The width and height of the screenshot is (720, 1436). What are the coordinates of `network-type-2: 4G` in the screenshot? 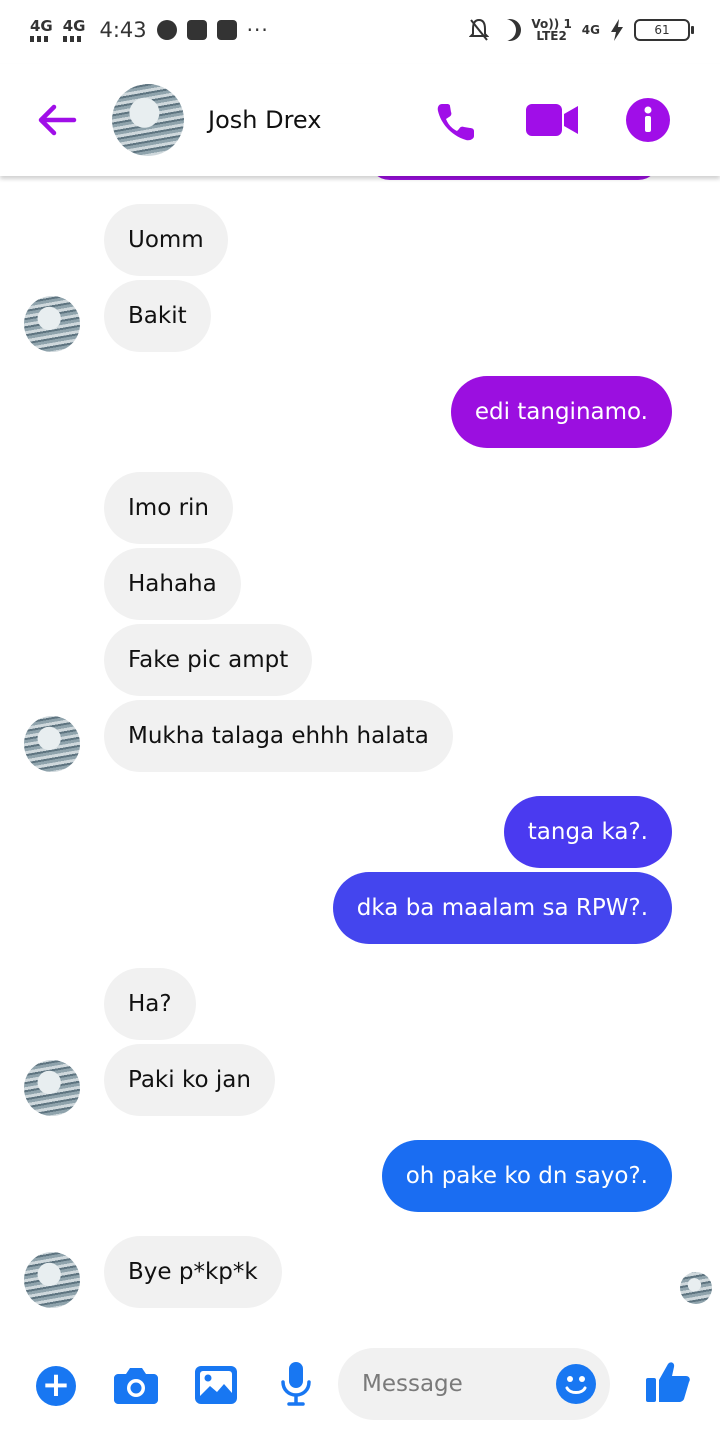 It's located at (74, 25).